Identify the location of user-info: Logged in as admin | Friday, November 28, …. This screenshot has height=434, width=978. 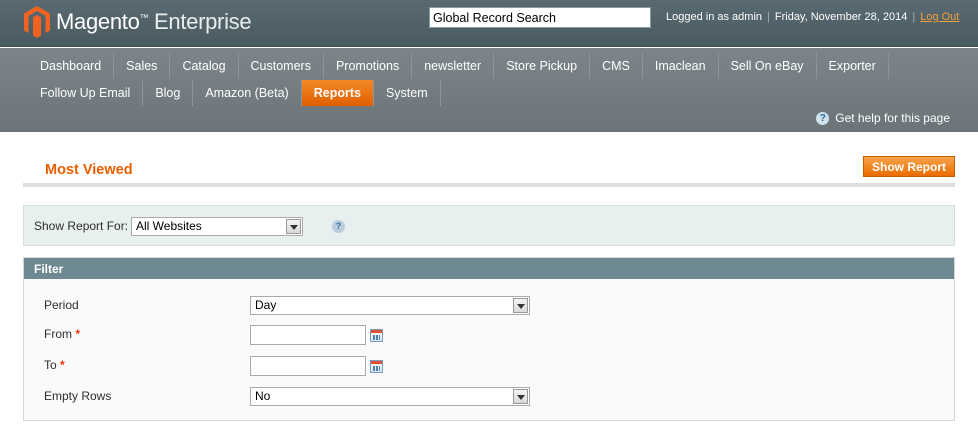
(812, 17).